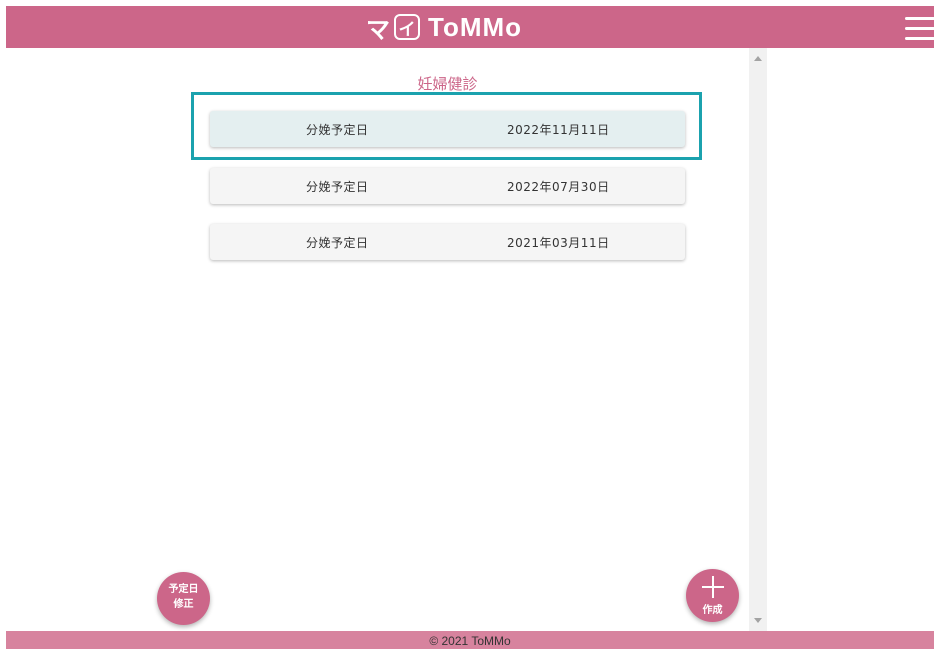  I want to click on card-date: 2022年07月30日, so click(558, 186).